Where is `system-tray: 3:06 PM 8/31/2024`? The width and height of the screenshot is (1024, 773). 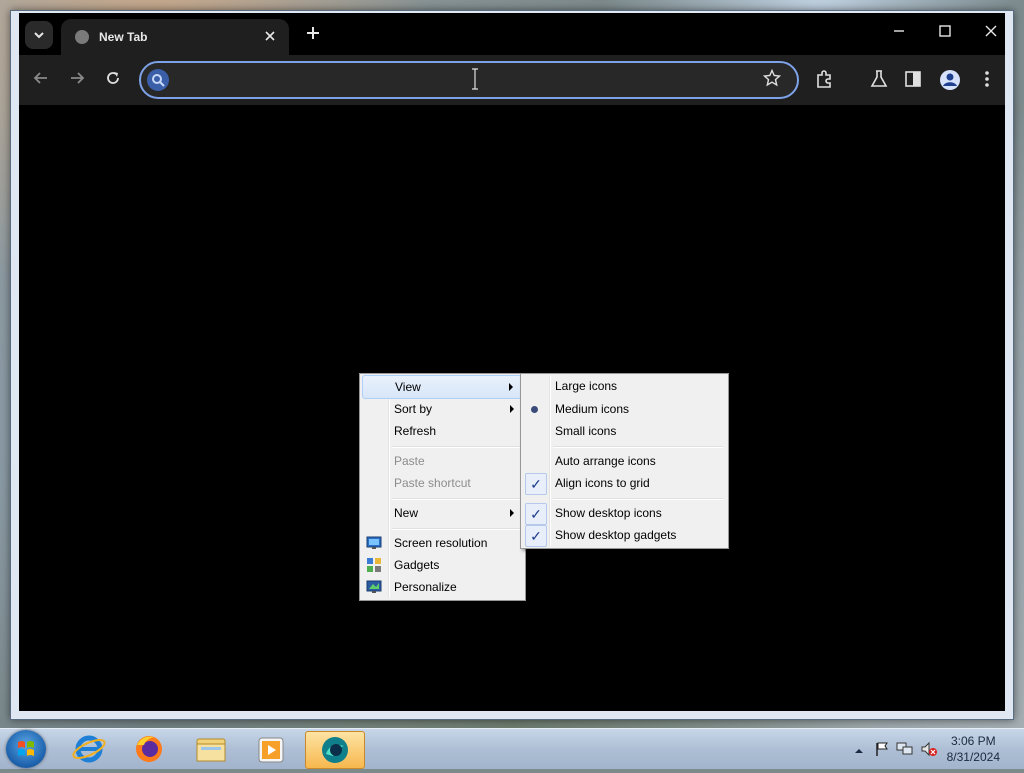
system-tray: 3:06 PM 8/31/2024 is located at coordinates (929, 749).